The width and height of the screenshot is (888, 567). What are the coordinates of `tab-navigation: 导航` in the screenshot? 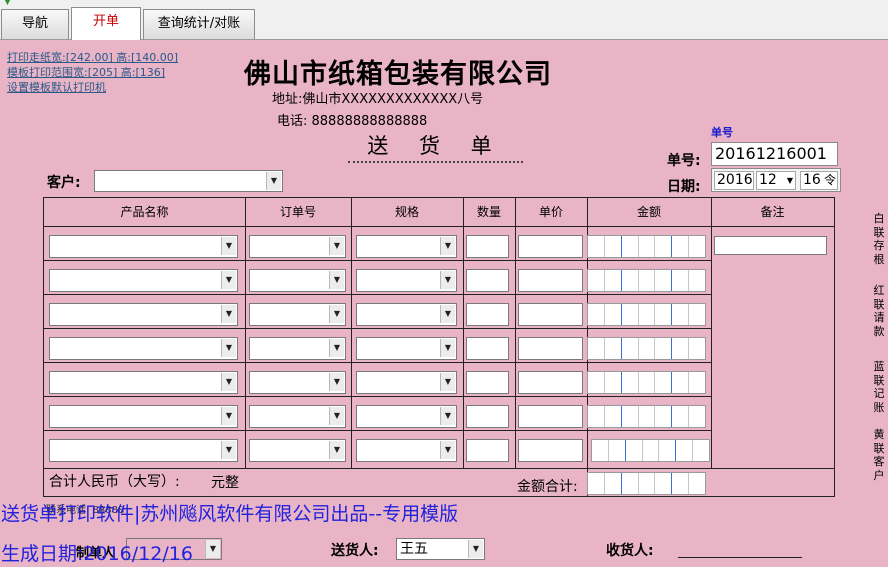 It's located at (35, 24).